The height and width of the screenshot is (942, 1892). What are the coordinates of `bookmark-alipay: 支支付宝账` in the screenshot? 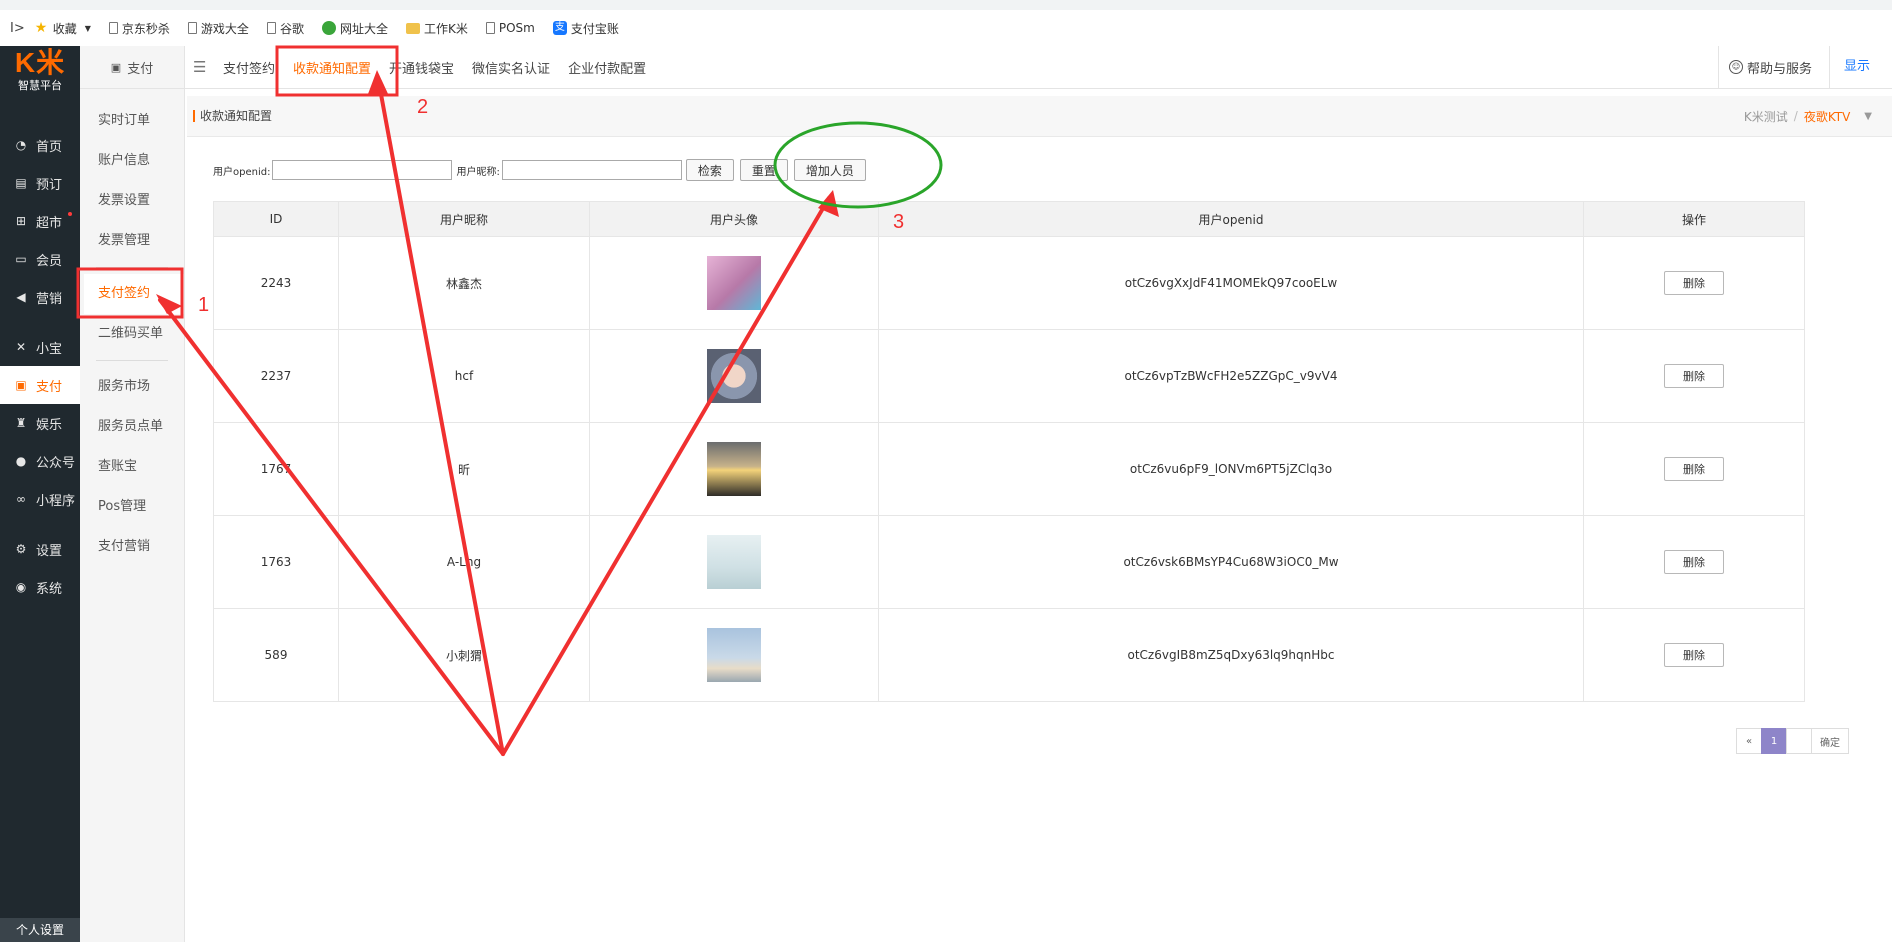 It's located at (585, 28).